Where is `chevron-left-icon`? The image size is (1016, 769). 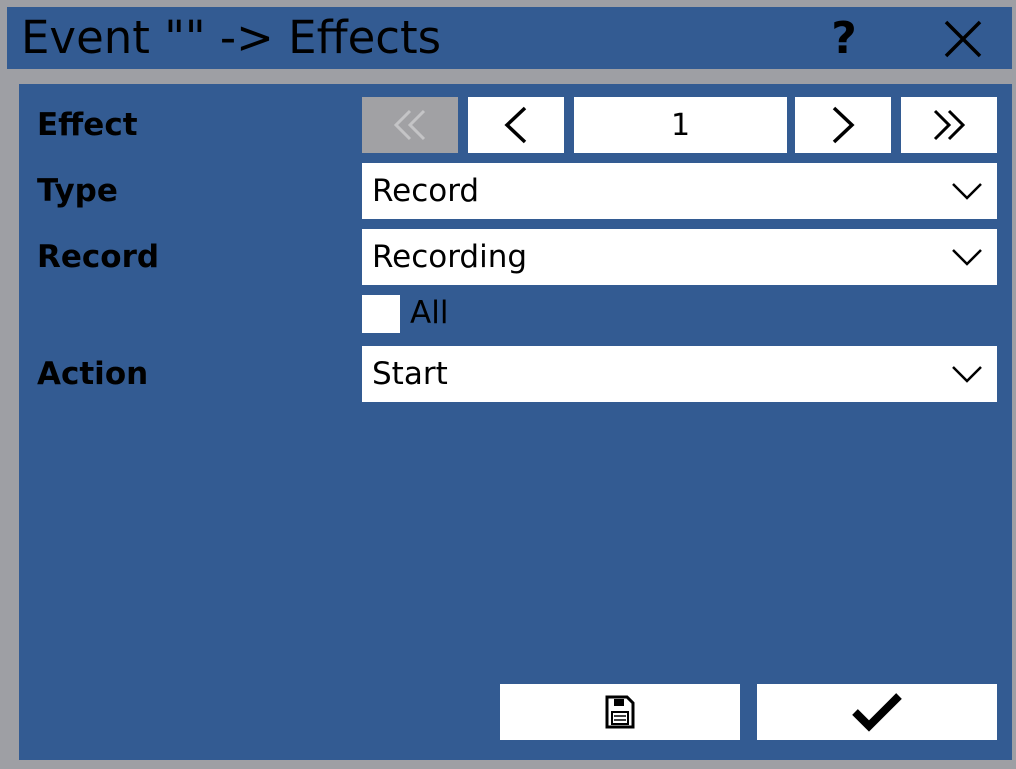
chevron-left-icon is located at coordinates (515, 125).